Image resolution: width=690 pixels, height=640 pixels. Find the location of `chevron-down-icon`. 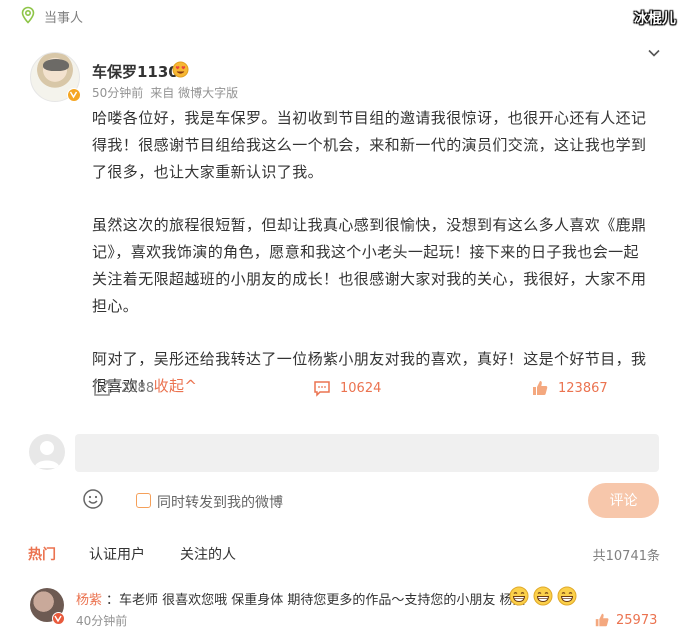

chevron-down-icon is located at coordinates (654, 53).